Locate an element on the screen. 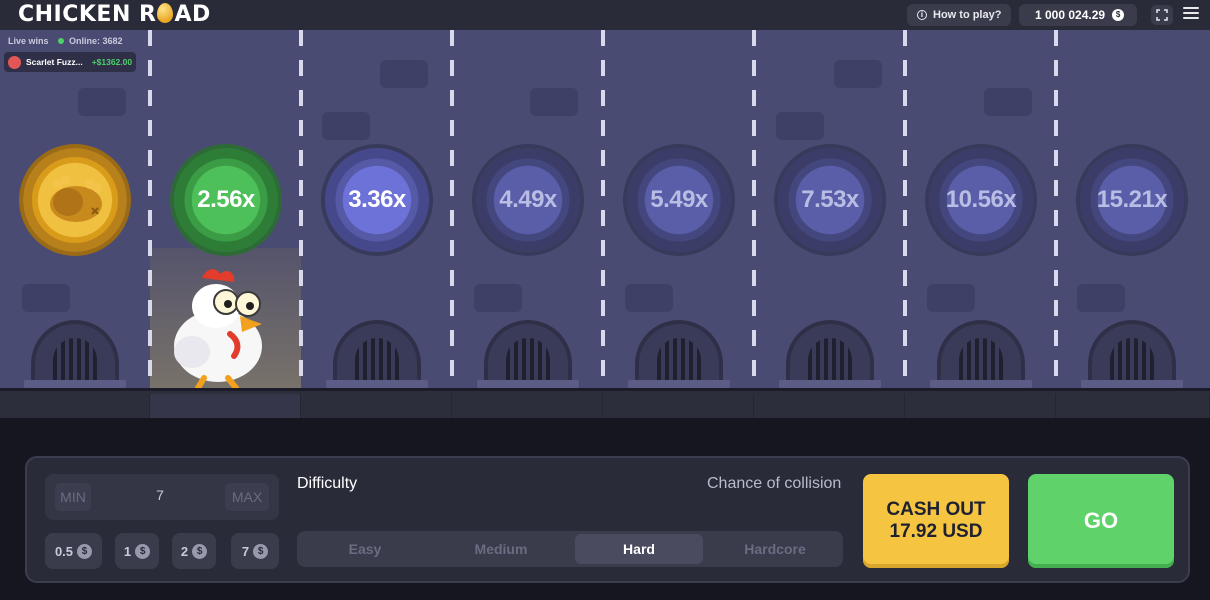 This screenshot has height=600, width=1210. chip-value: 1 is located at coordinates (127, 551).